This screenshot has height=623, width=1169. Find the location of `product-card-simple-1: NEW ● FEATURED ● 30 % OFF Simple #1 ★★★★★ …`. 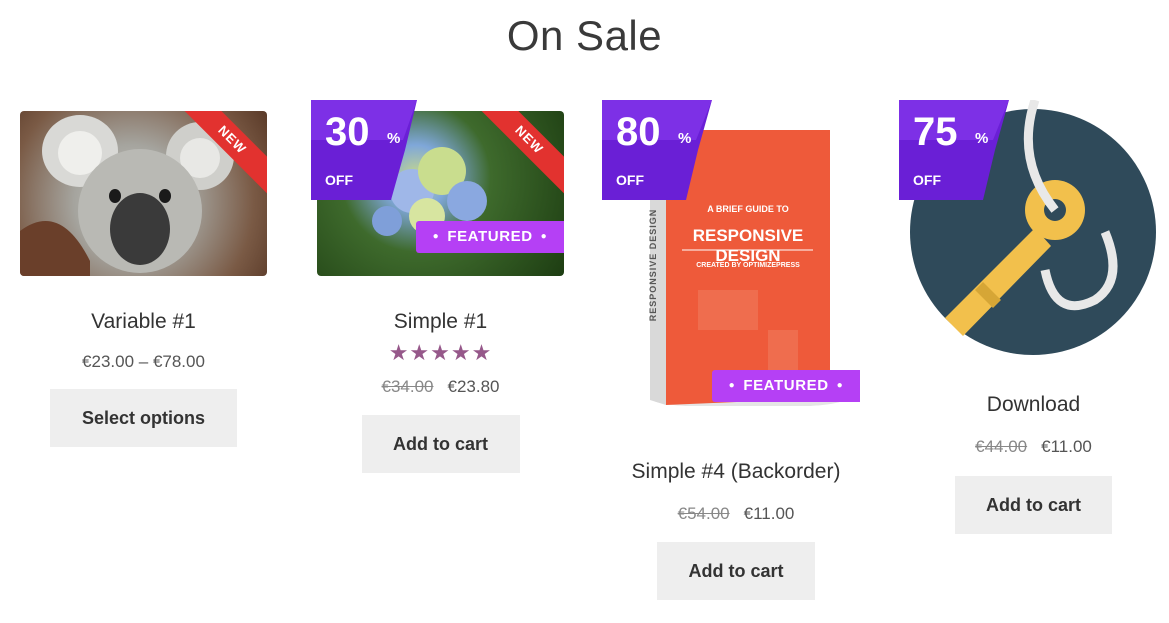

product-card-simple-1: NEW ● FEATURED ● 30 % OFF Simple #1 ★★★★★ … is located at coordinates (437, 286).